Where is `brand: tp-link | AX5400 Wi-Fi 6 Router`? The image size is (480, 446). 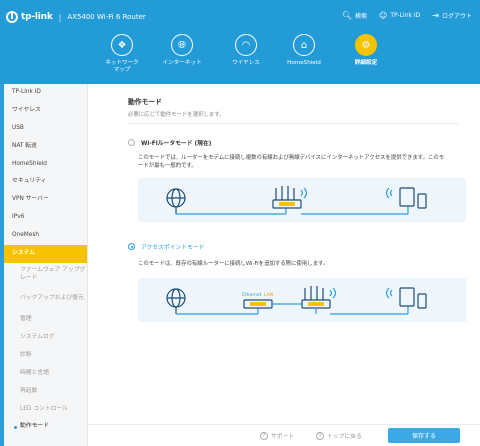 brand: tp-link | AX5400 Wi-Fi 6 Router is located at coordinates (76, 17).